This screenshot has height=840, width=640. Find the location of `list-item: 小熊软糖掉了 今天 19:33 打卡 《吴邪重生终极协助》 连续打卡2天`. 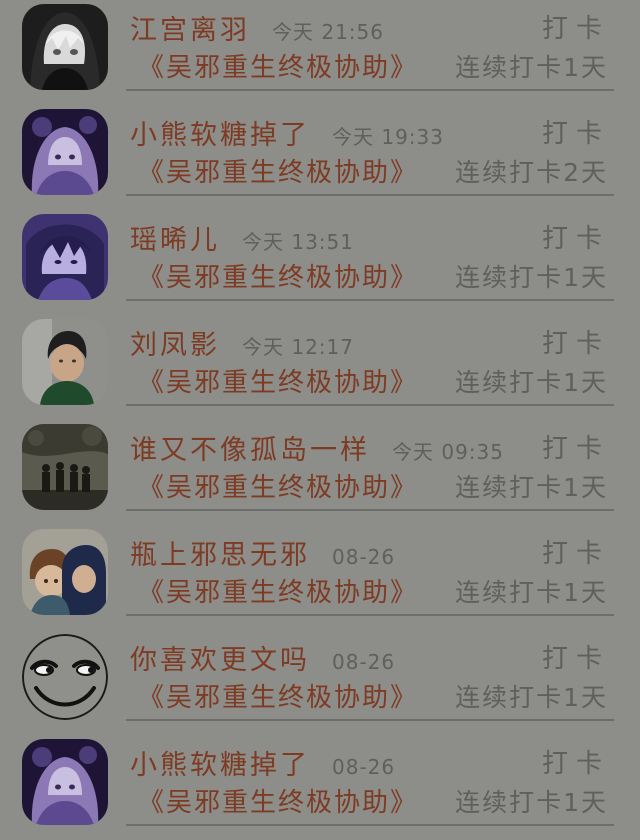

list-item: 小熊软糖掉了 今天 19:33 打卡 《吴邪重生终极协助》 连续打卡2天 is located at coordinates (320, 157).